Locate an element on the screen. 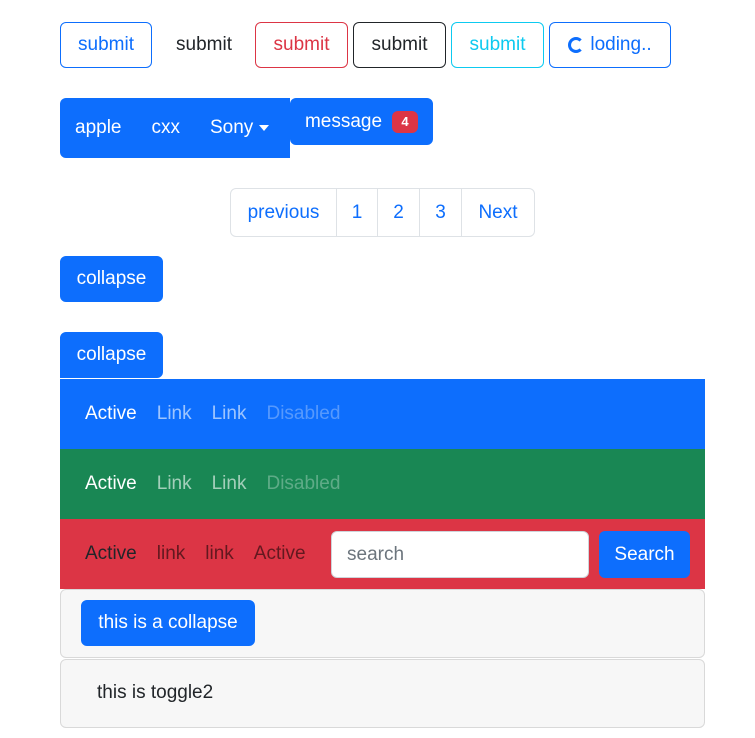  pill-dropdown-sony: Sony is located at coordinates (239, 128).